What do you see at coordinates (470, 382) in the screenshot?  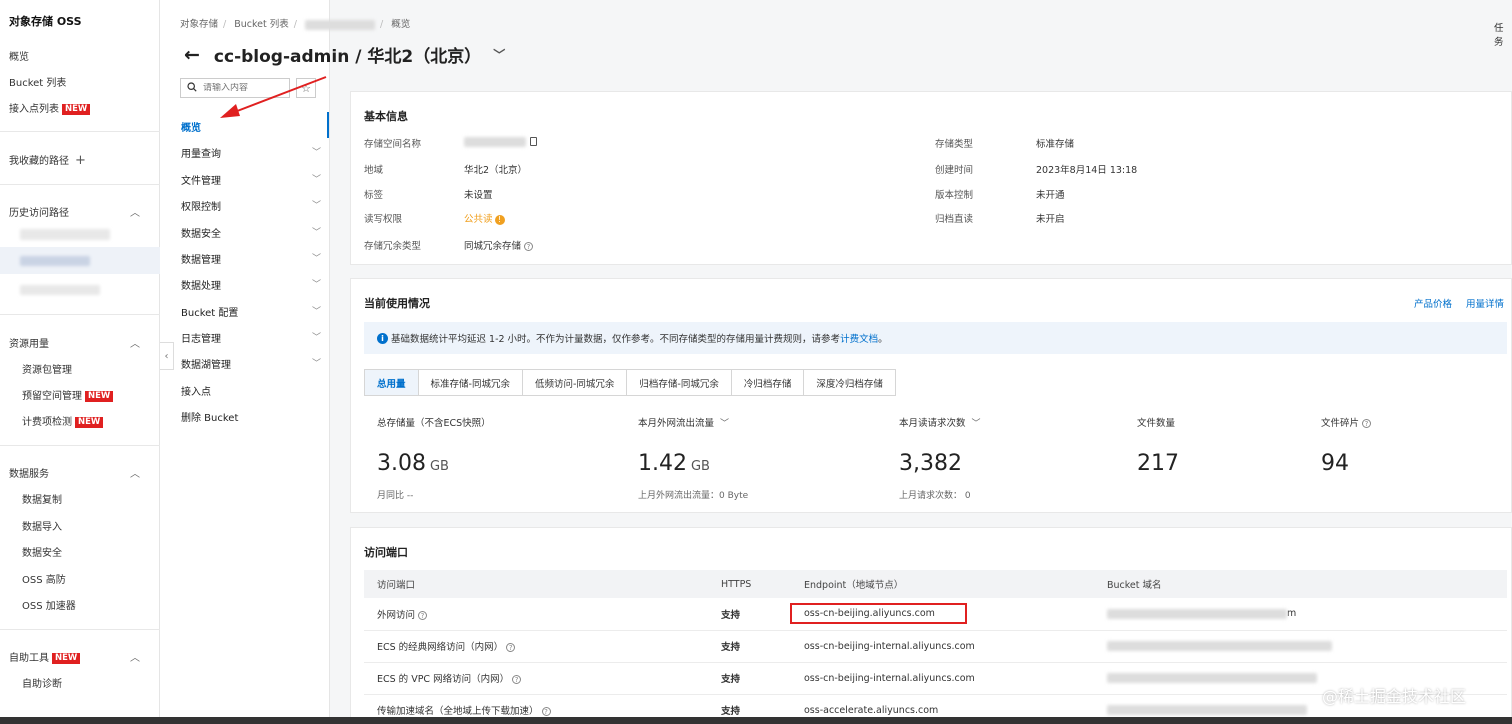 I see `tab-standard: 标准存储-同城冗余` at bounding box center [470, 382].